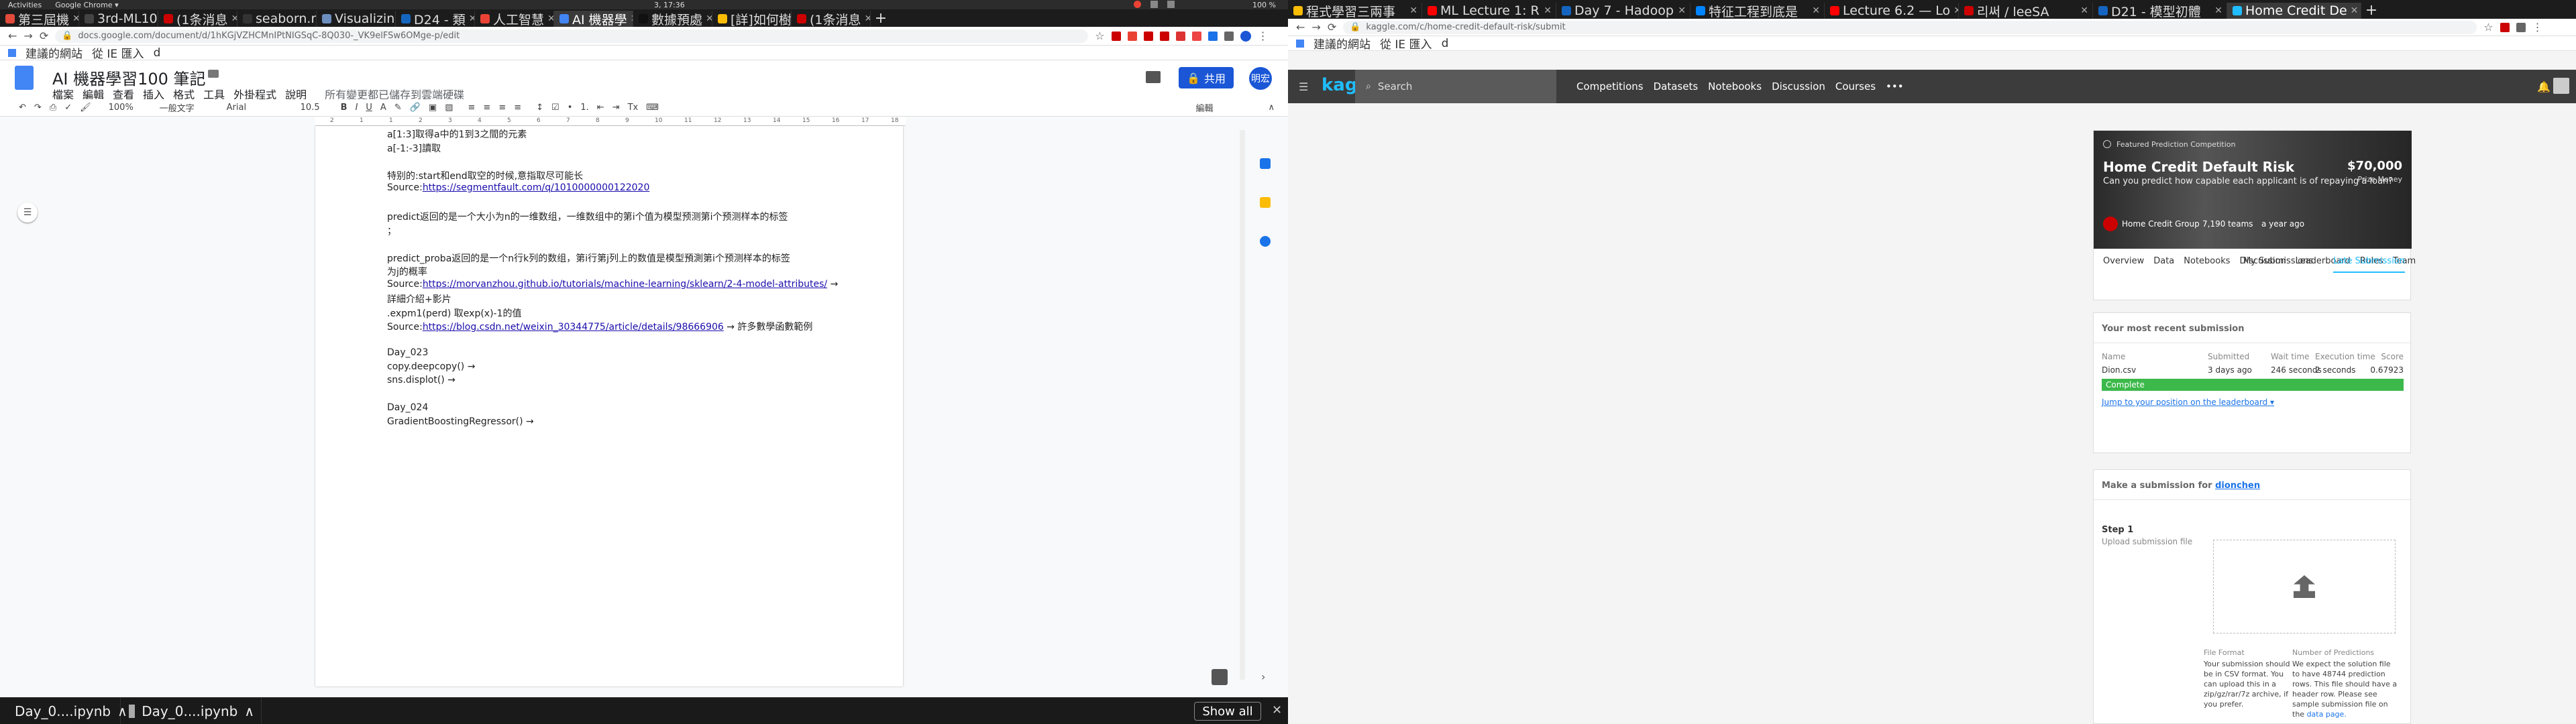 The height and width of the screenshot is (724, 2576). I want to click on menu-icon: ⋮, so click(1263, 35).